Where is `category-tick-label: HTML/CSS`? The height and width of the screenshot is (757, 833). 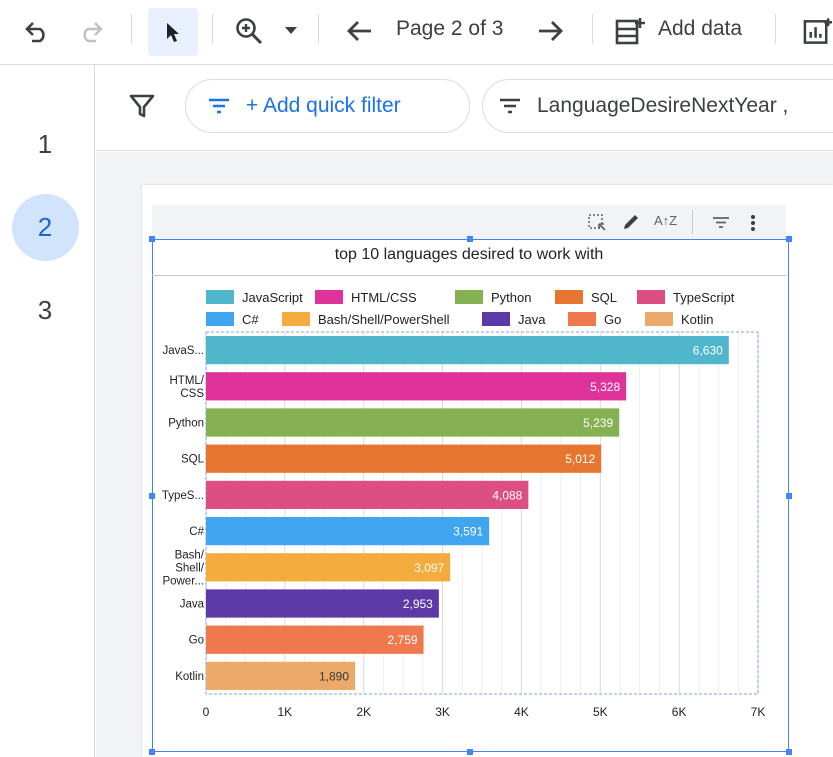 category-tick-label: HTML/CSS is located at coordinates (187, 387).